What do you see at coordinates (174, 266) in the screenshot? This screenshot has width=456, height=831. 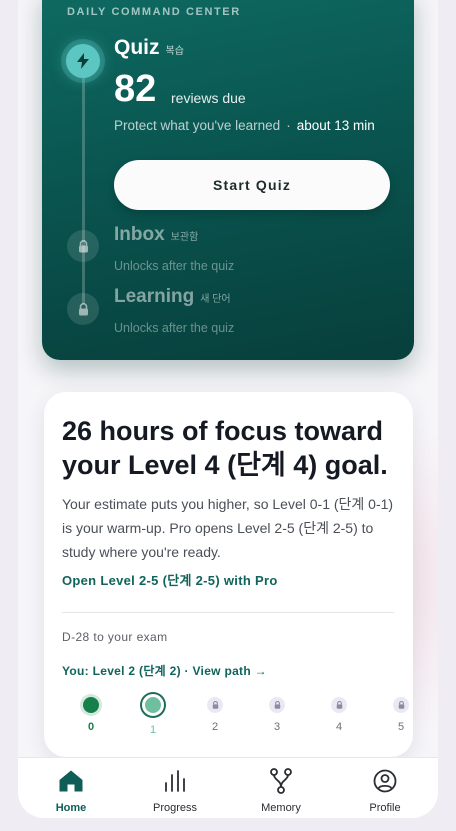 I see `inbox-status: Unlocks after the quiz` at bounding box center [174, 266].